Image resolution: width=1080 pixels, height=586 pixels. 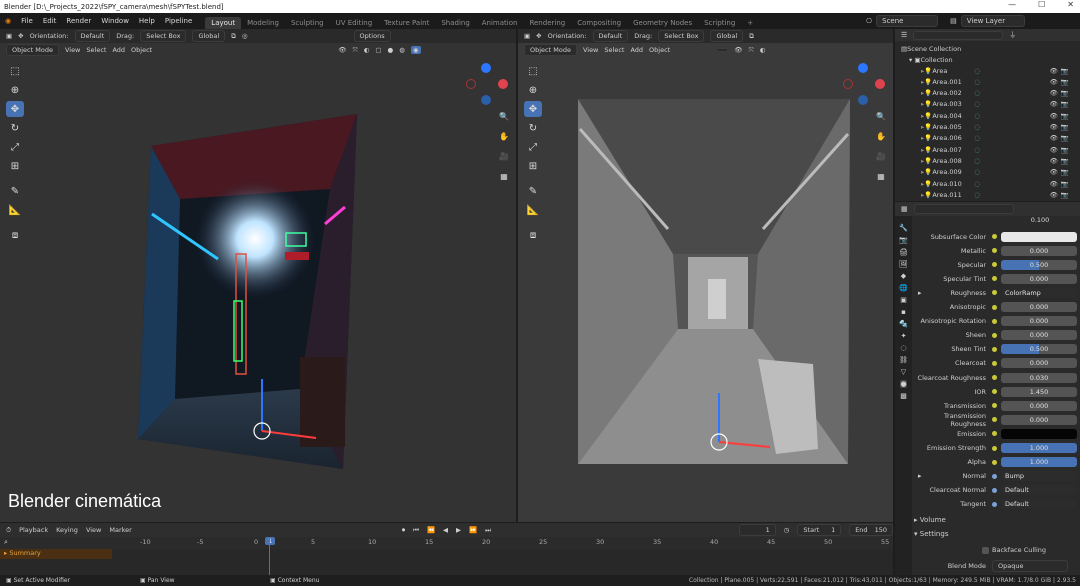 I want to click on play-icon: ▶, so click(x=458, y=530).